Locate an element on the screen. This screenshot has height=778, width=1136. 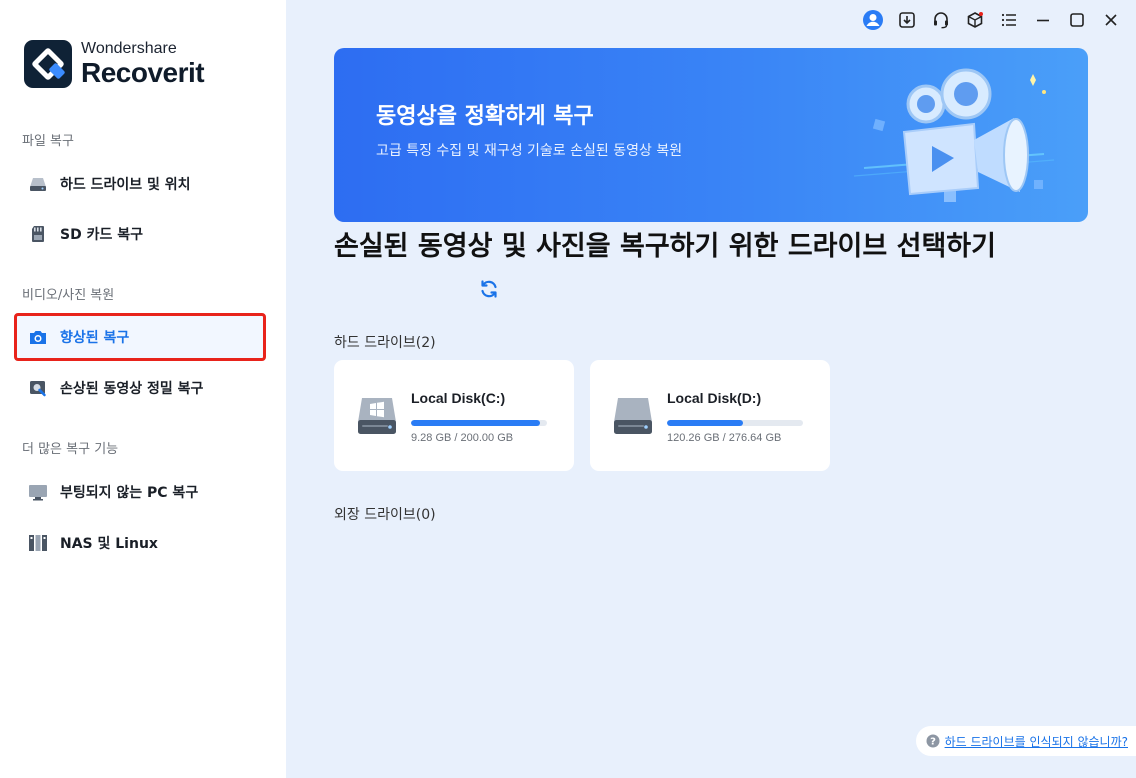
video-repair-icon is located at coordinates (38, 388).